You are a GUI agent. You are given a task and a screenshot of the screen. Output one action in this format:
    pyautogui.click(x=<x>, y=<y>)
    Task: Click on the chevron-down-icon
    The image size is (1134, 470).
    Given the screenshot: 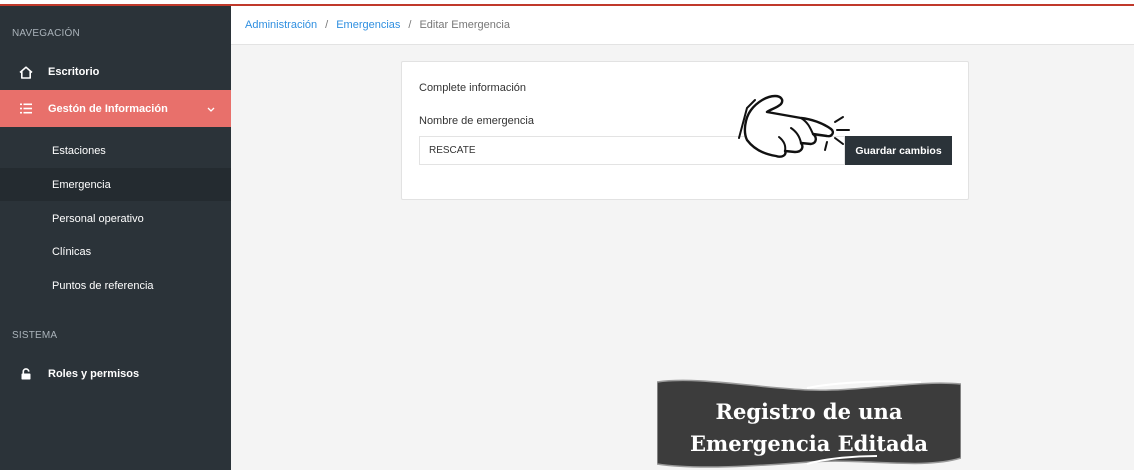 What is the action you would take?
    pyautogui.click(x=211, y=109)
    